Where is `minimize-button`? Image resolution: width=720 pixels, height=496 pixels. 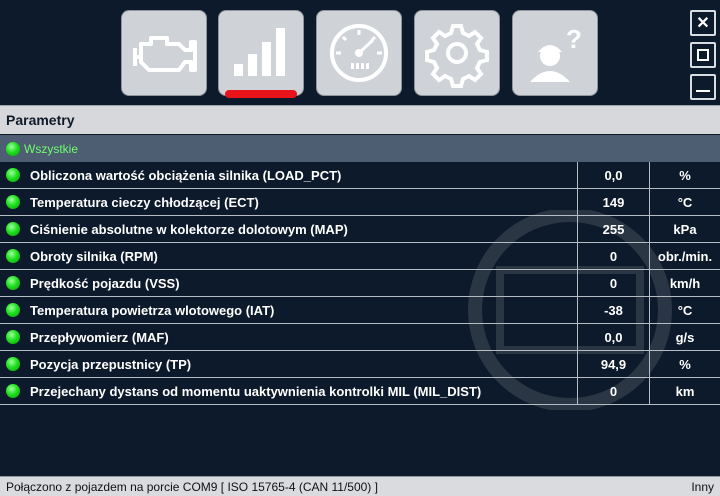
minimize-button is located at coordinates (703, 87).